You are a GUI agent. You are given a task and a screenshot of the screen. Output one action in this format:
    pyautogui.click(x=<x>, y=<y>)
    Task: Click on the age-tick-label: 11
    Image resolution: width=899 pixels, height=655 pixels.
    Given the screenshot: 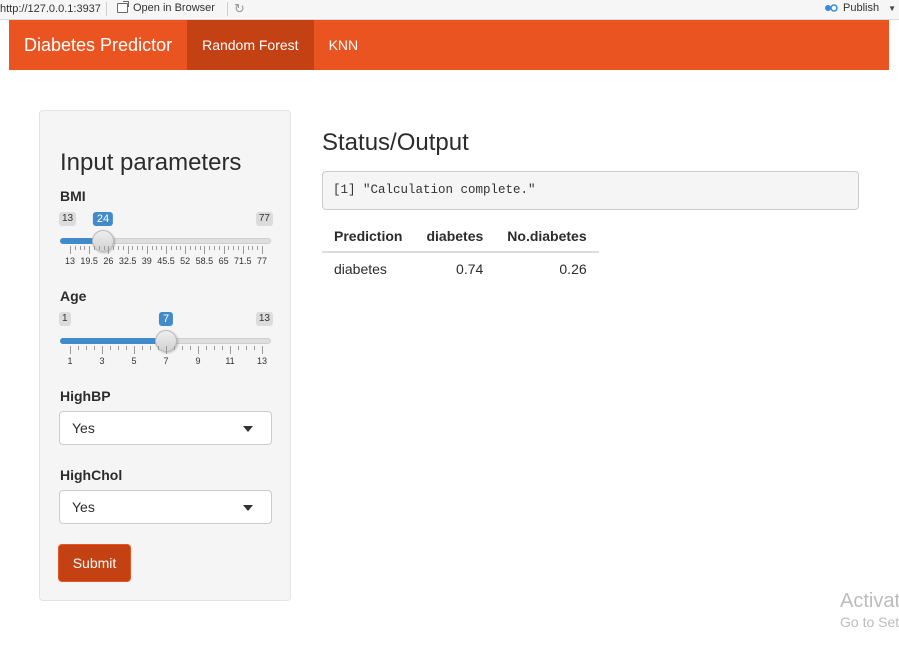 What is the action you would take?
    pyautogui.click(x=230, y=361)
    